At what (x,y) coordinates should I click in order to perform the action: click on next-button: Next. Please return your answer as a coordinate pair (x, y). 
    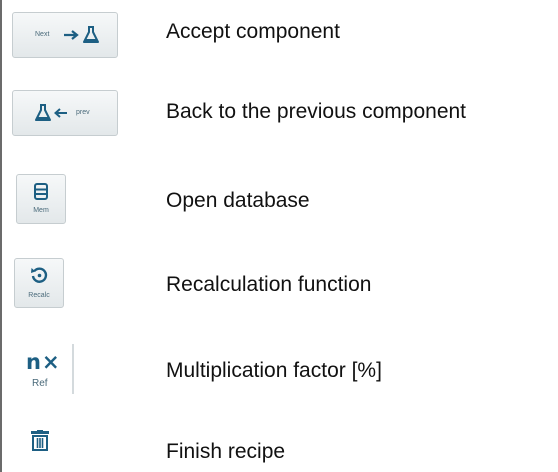
    Looking at the image, I should click on (65, 35).